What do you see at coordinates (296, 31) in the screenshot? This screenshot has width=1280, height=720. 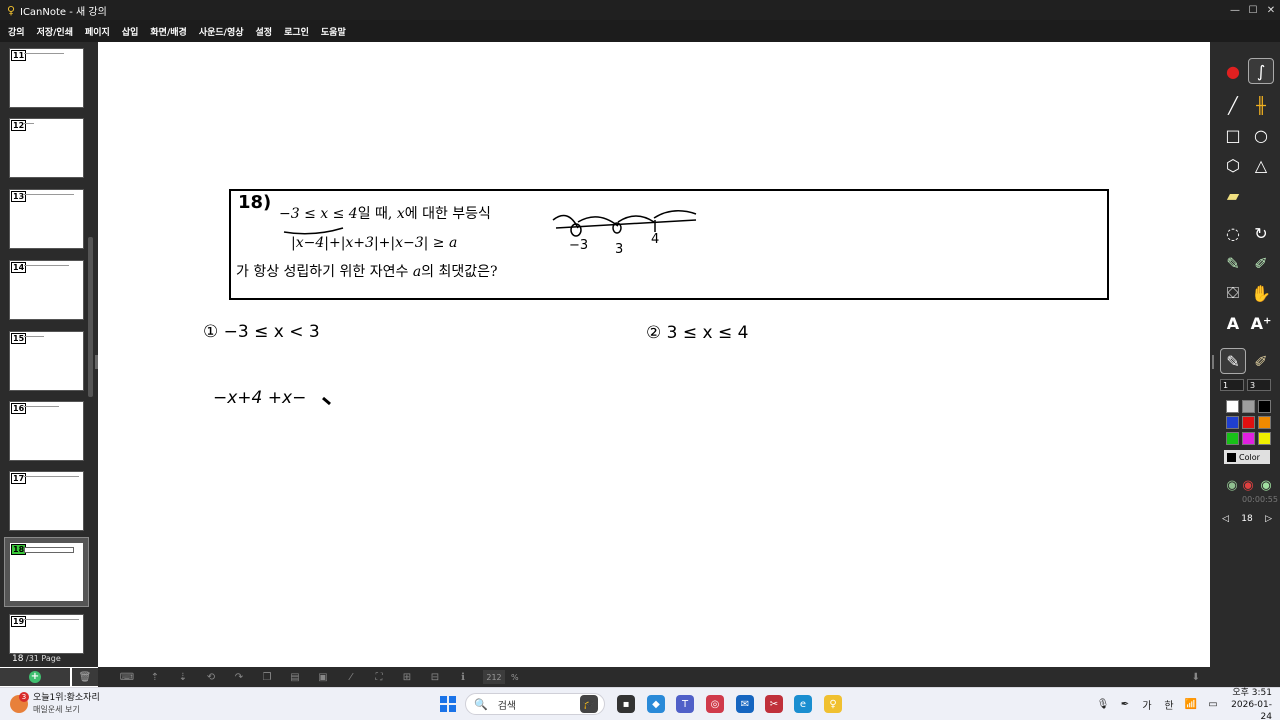 I see `menu-login: 로그인` at bounding box center [296, 31].